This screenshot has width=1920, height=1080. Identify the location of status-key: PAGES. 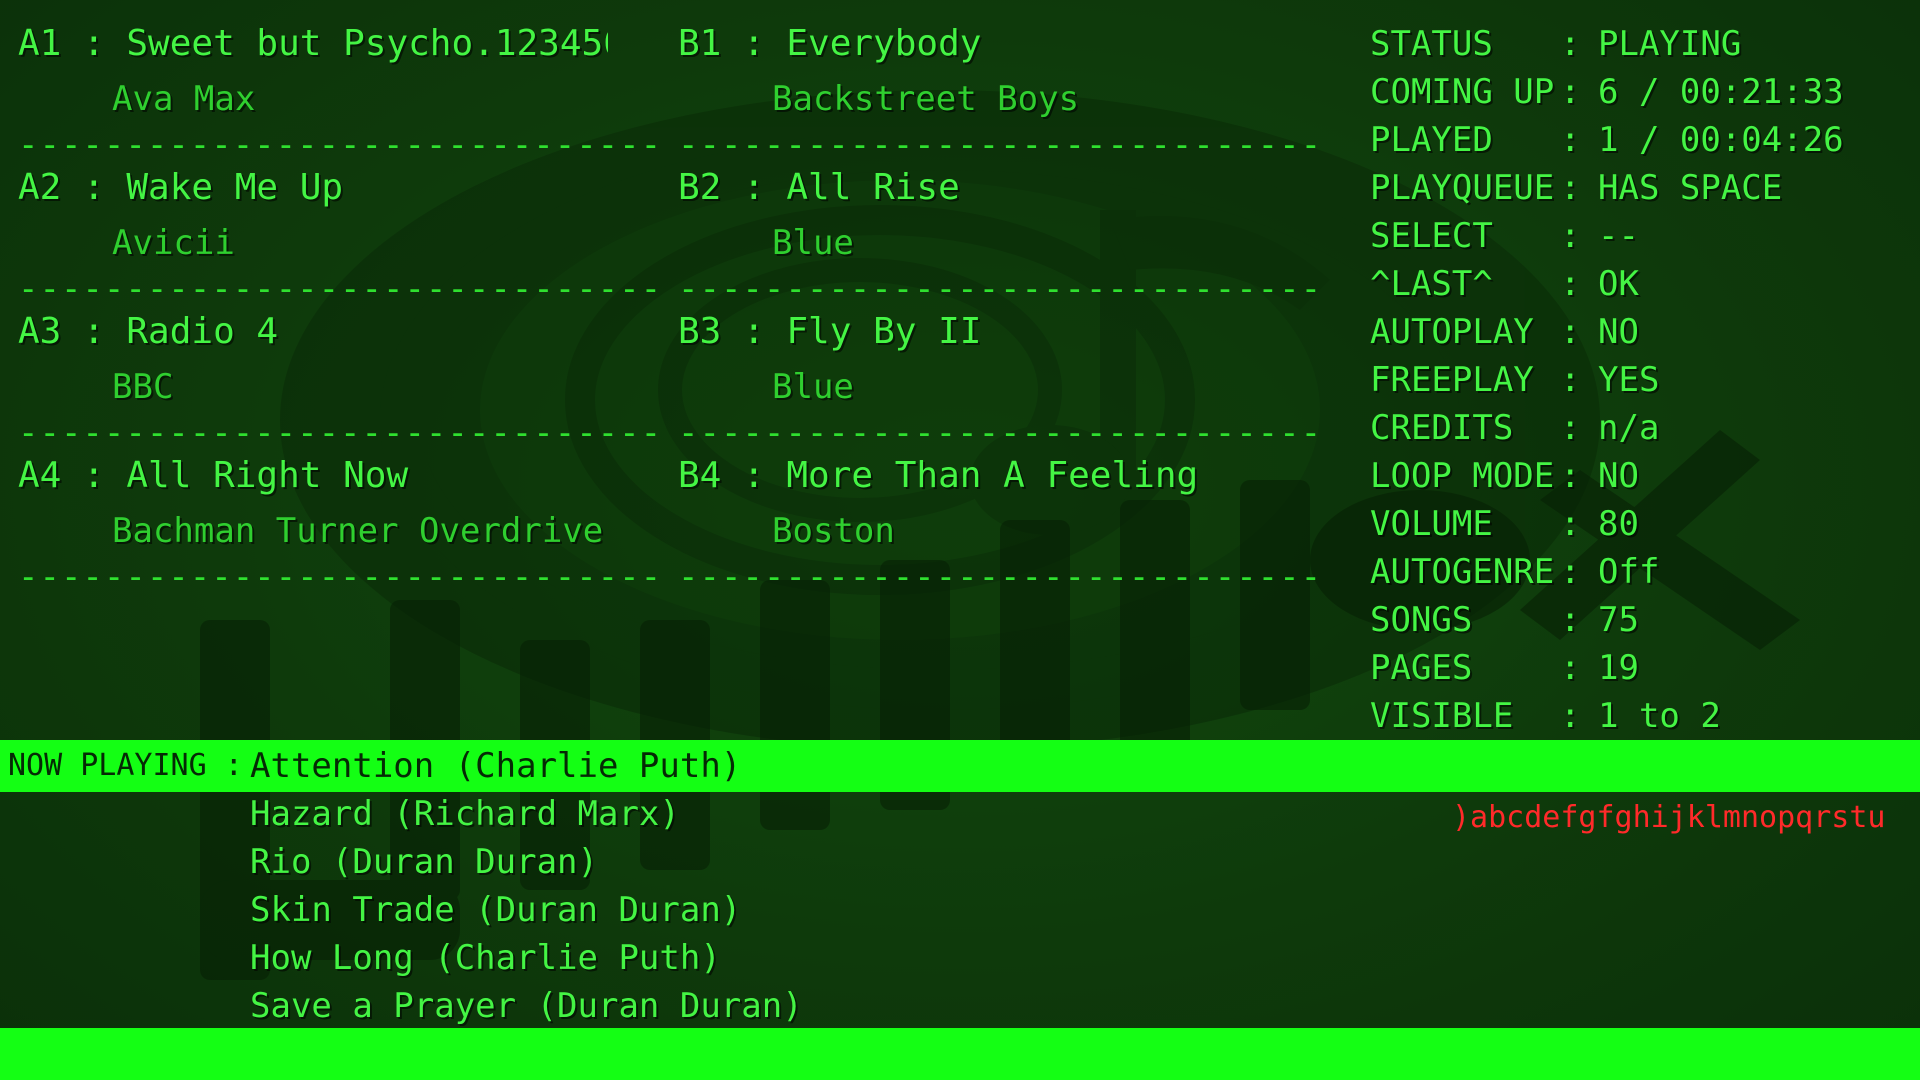
(1421, 668).